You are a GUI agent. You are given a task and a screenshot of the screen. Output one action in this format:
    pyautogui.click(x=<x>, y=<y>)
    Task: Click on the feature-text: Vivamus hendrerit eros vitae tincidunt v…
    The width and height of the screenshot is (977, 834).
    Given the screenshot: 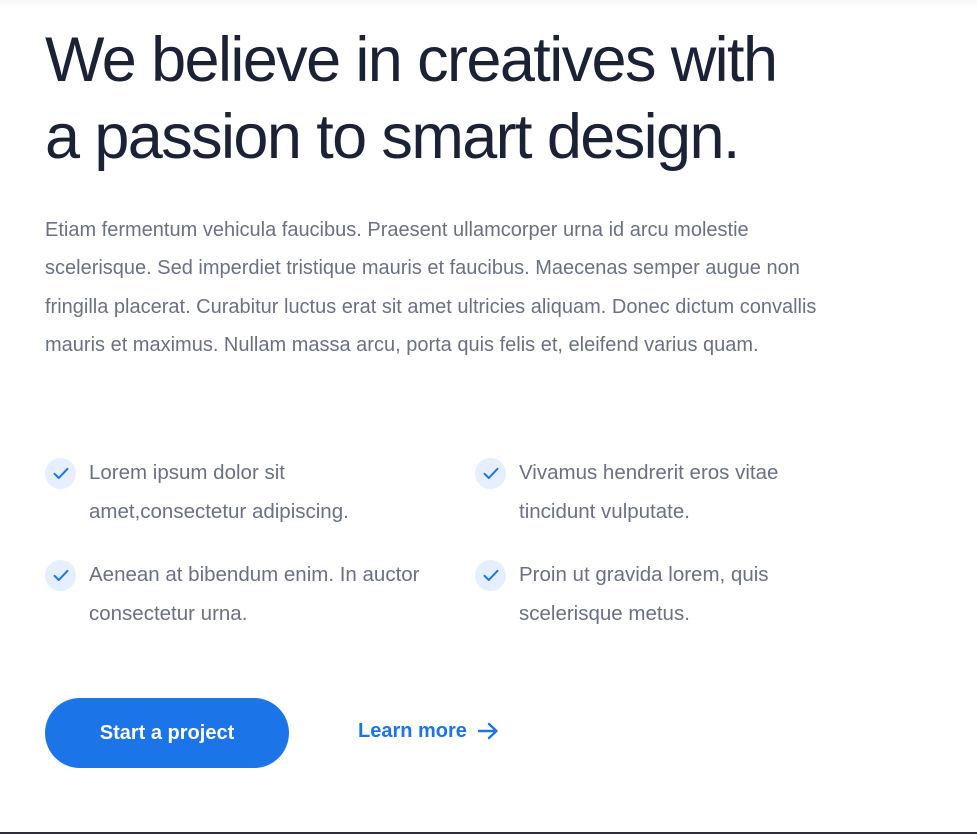 What is the action you would take?
    pyautogui.click(x=649, y=492)
    